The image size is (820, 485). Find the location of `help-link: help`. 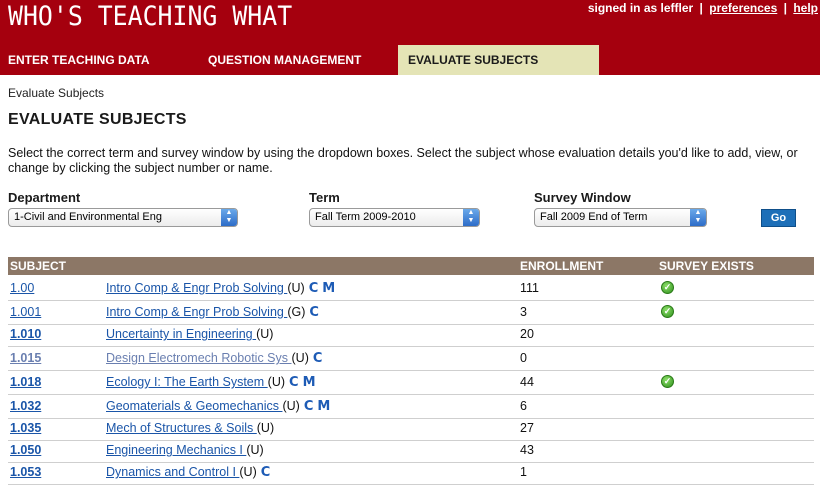

help-link: help is located at coordinates (805, 8).